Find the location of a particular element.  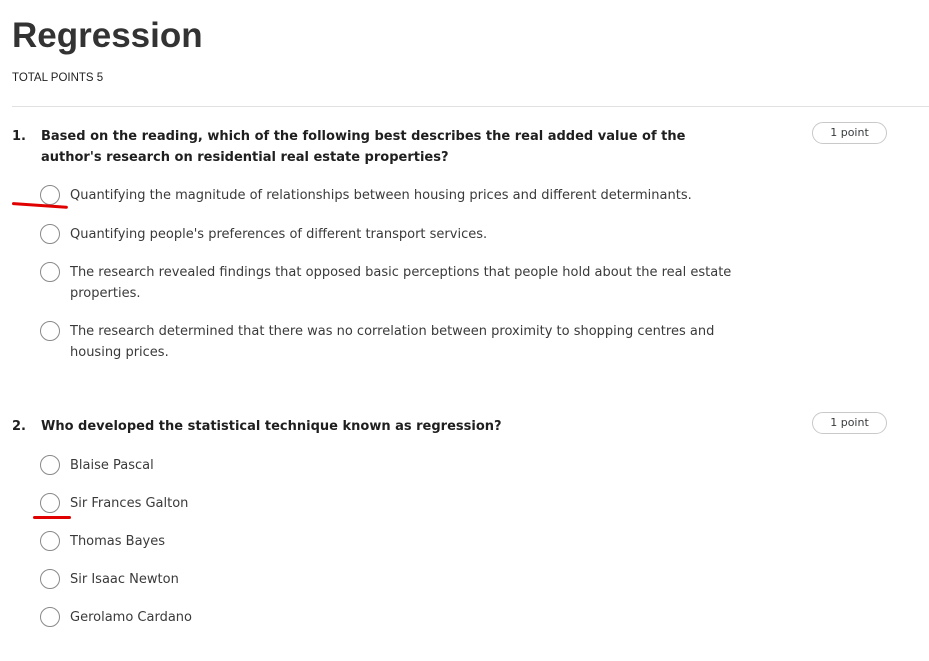

header-divider is located at coordinates (470, 106).